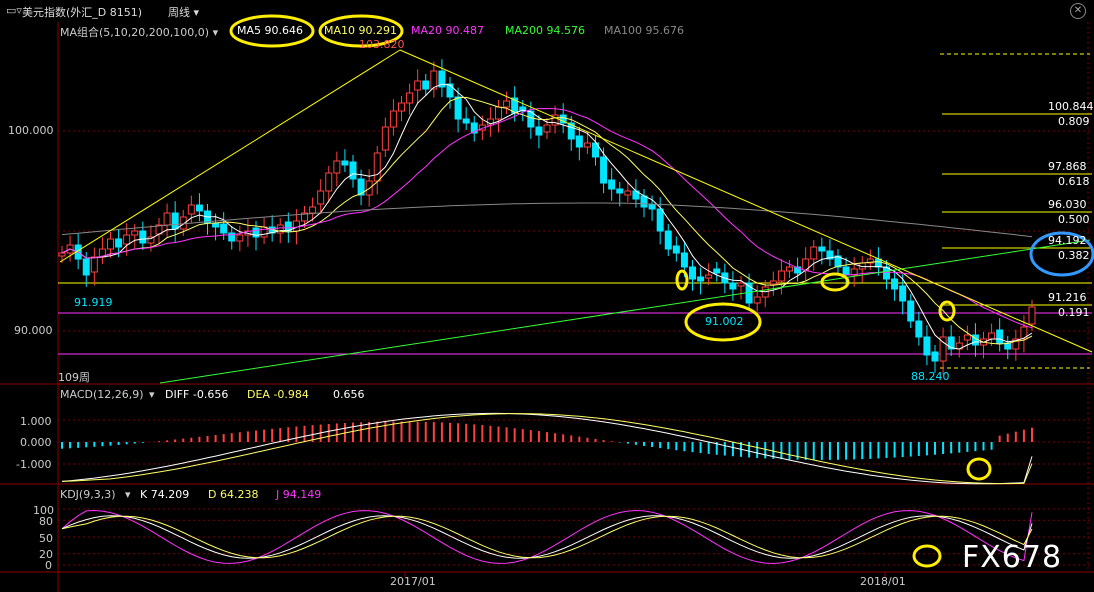 The height and width of the screenshot is (592, 1094). I want to click on ma200-value: MA200 94.576, so click(545, 30).